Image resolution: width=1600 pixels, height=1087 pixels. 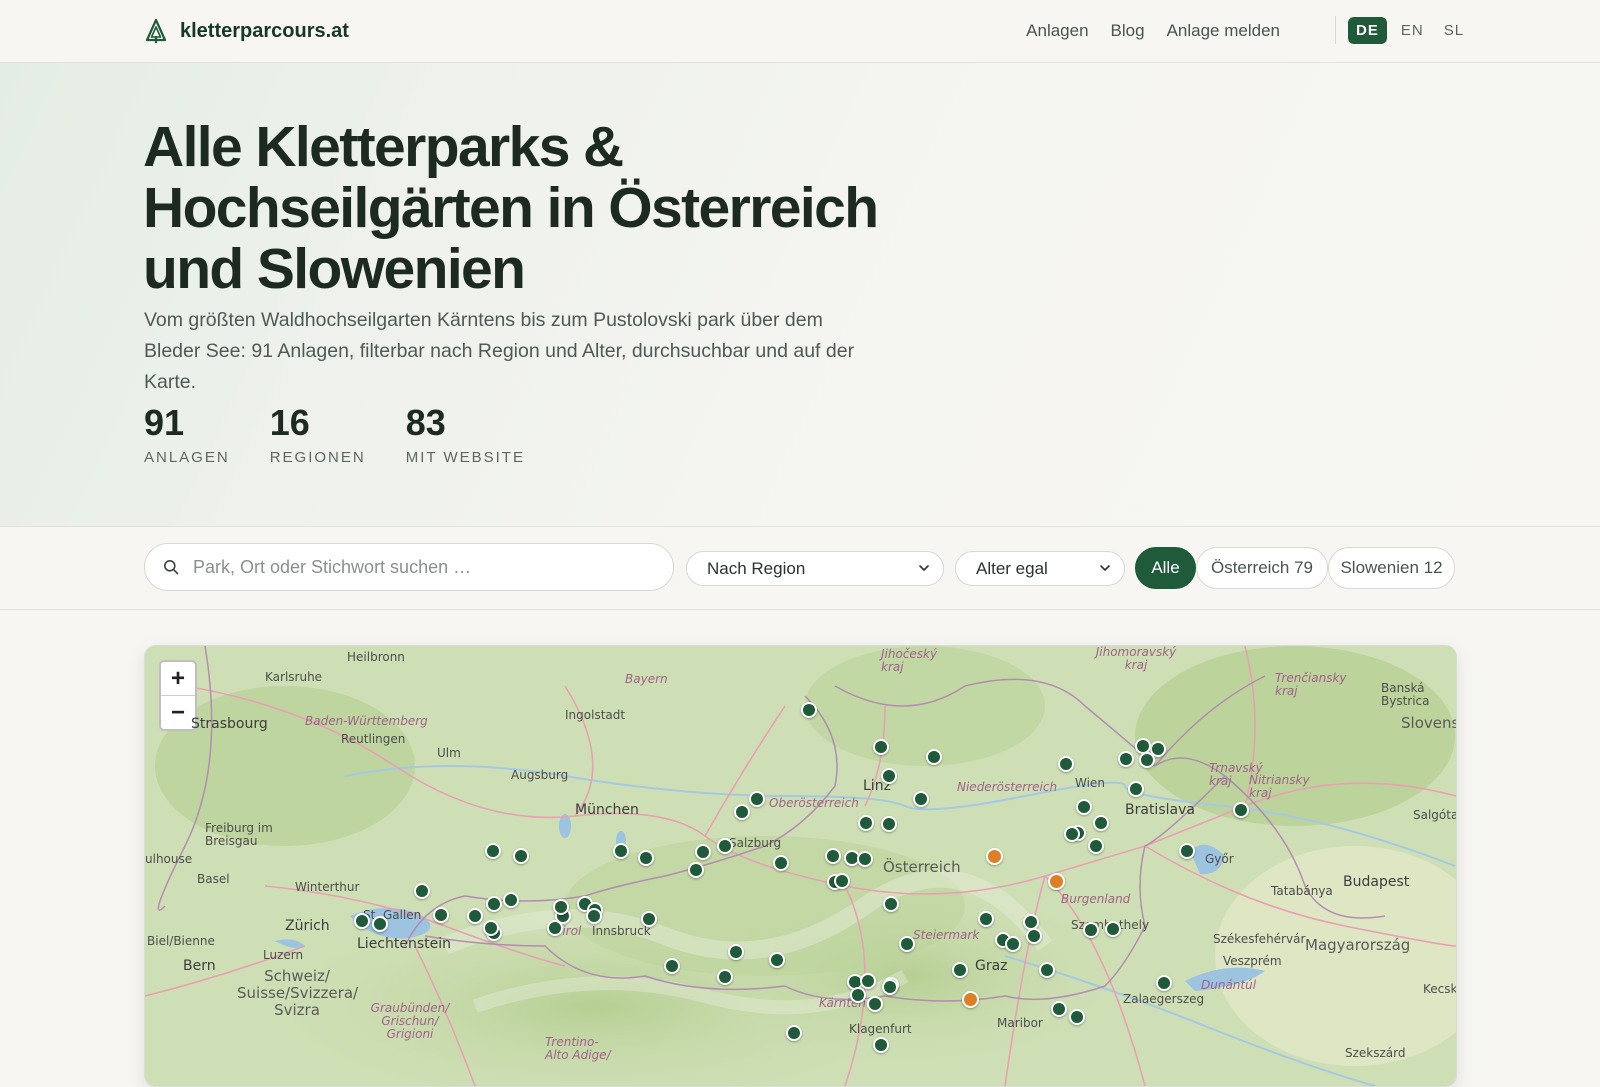 What do you see at coordinates (1412, 30) in the screenshot?
I see `lang-en-button: EN` at bounding box center [1412, 30].